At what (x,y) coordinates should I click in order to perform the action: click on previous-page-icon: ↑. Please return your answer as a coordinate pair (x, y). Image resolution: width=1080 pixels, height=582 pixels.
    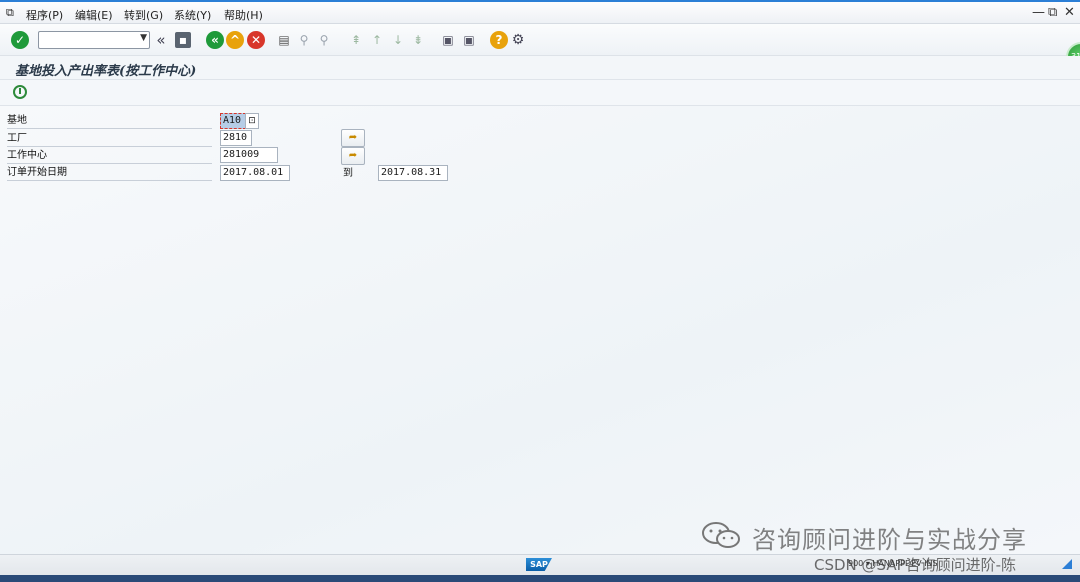
    Looking at the image, I should click on (377, 40).